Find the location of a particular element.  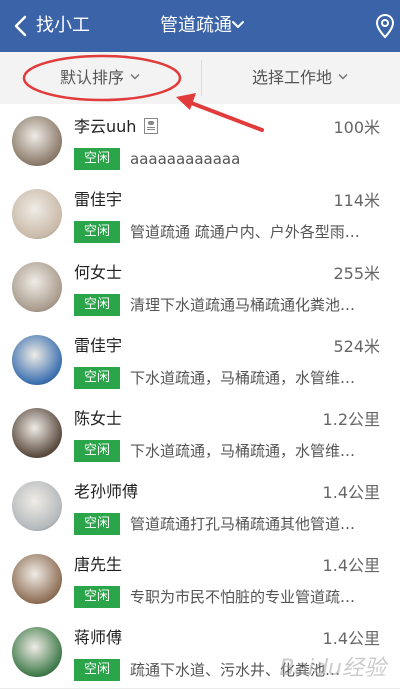

work-area-dropdown-label: 选择工作地 is located at coordinates (292, 77).